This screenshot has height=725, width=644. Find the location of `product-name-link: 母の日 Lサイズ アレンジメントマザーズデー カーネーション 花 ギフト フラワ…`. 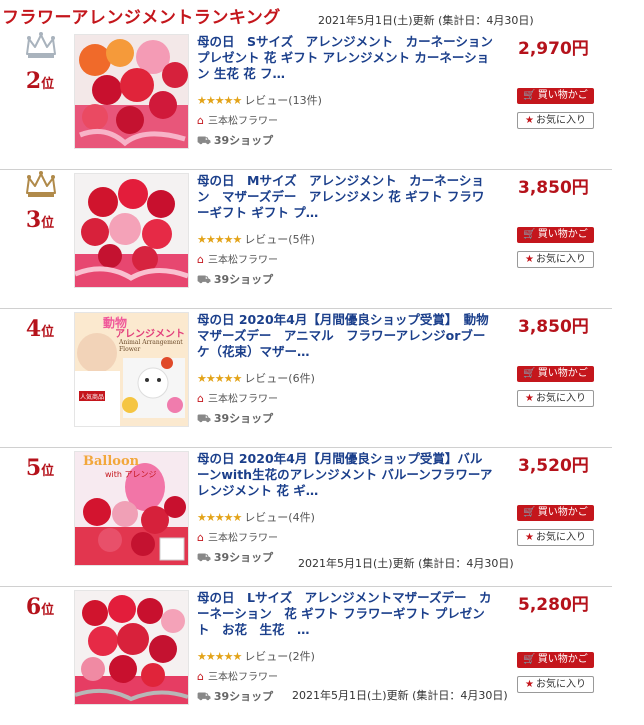

product-name-link: 母の日 Lサイズ アレンジメントマザーズデー カーネーション 花 ギフト フラワ… is located at coordinates (345, 614).